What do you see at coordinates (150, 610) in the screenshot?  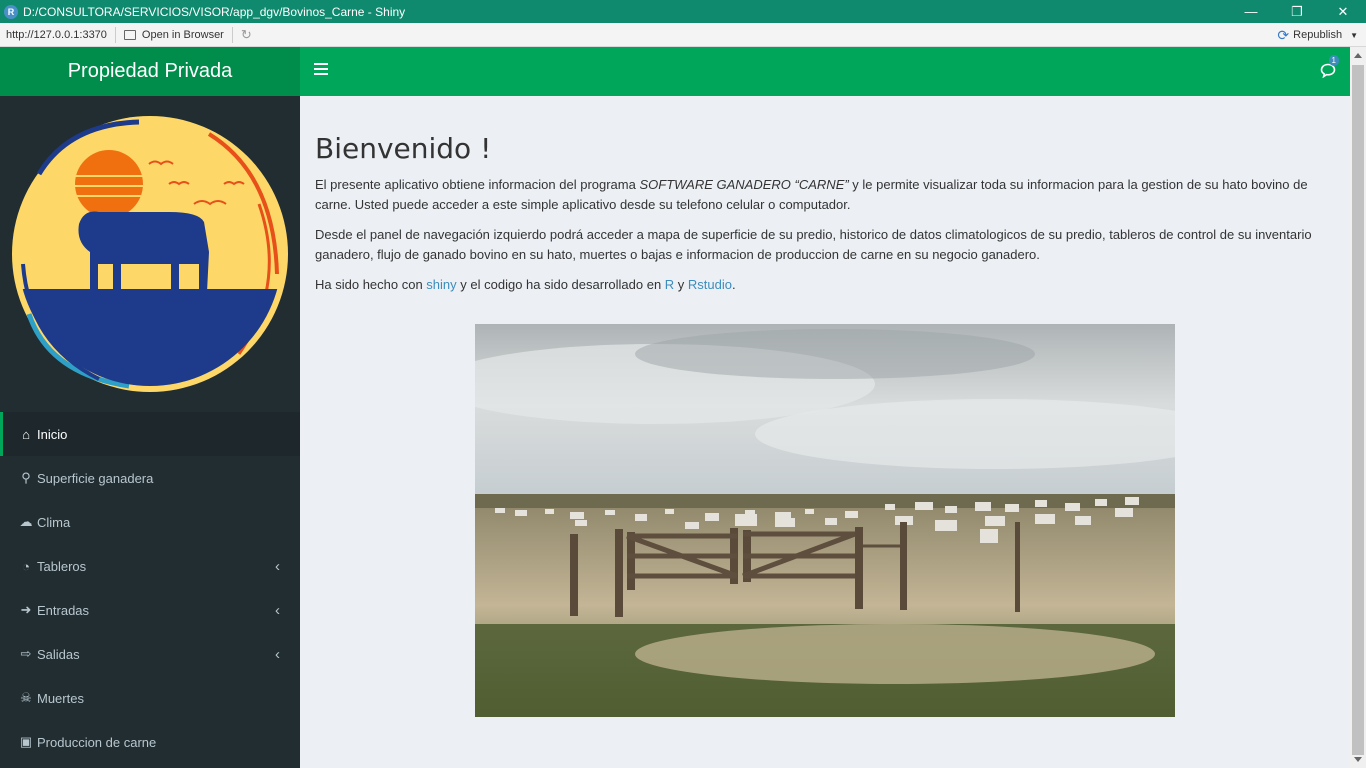 I see `sidebar-item-entradas: ➜ Entradas ‹` at bounding box center [150, 610].